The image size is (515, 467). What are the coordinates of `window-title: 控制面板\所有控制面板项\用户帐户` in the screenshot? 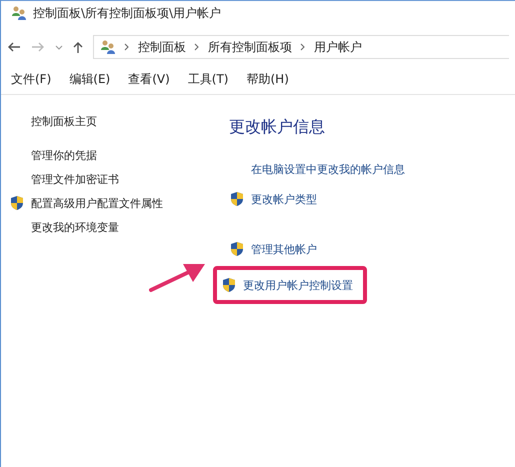 It's located at (127, 13).